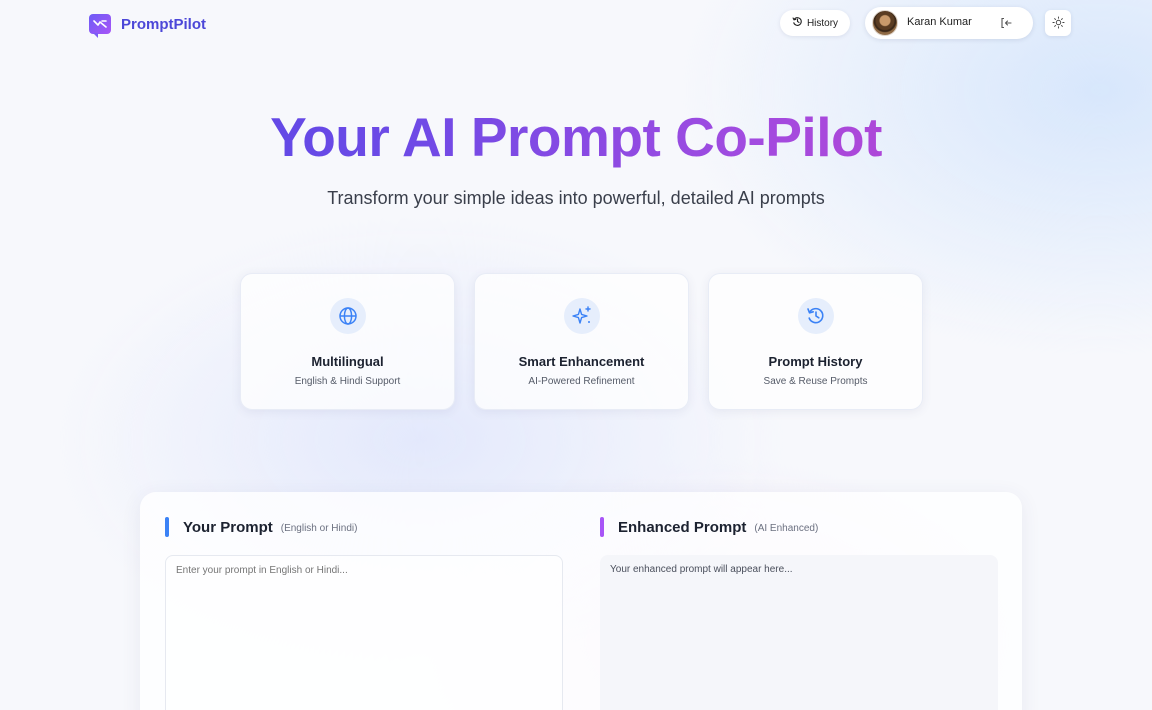 The width and height of the screenshot is (1152, 710). I want to click on hero-title: Your AI Prompt Co-Pilot, so click(576, 137).